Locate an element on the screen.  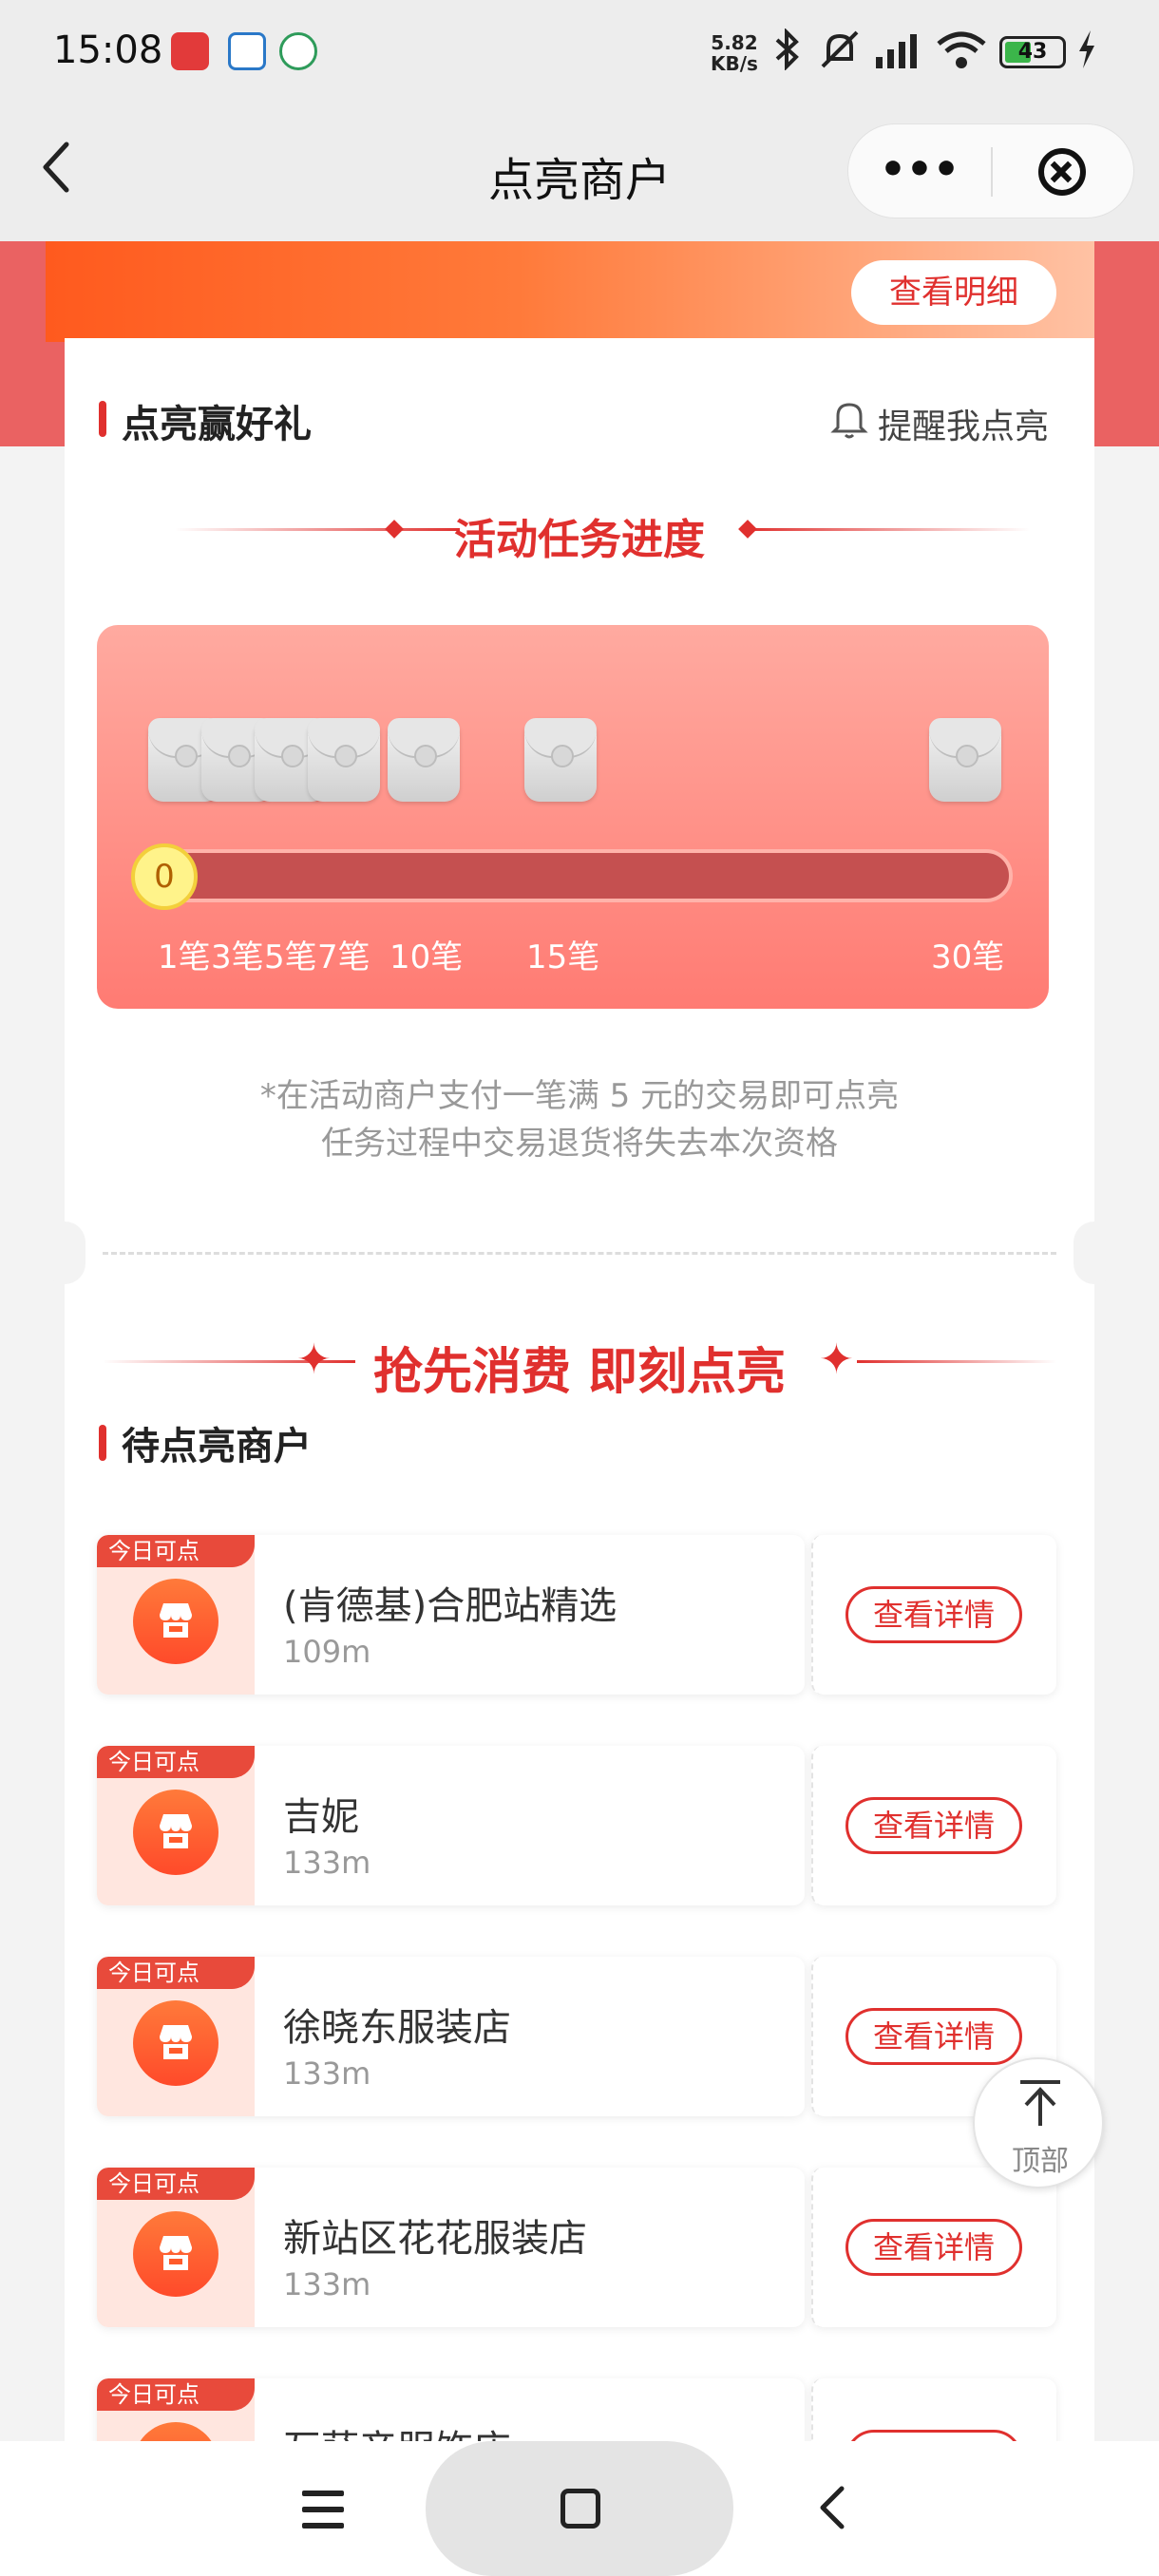
close-icon is located at coordinates (1062, 172).